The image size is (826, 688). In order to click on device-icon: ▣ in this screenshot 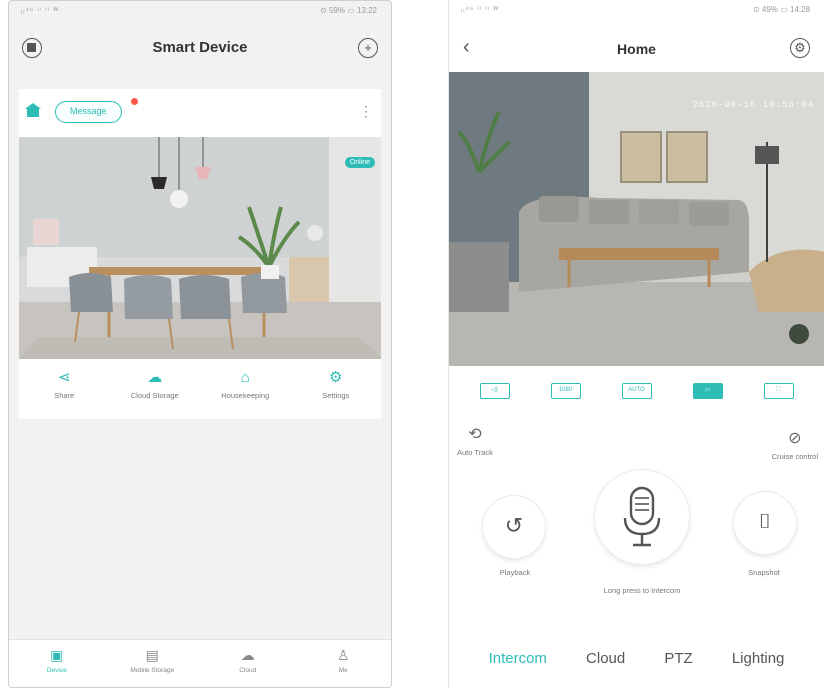, I will do `click(57, 655)`.